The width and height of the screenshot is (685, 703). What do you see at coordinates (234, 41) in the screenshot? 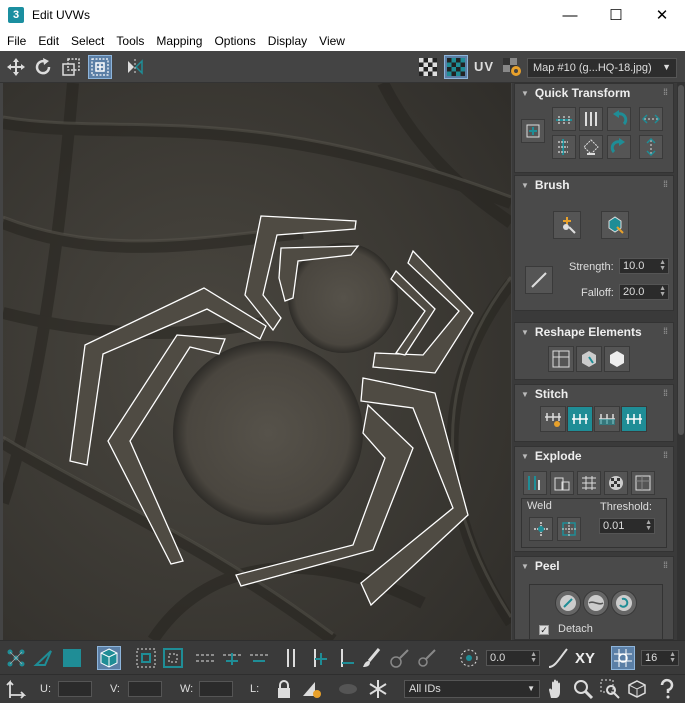
I see `menu-options: Options` at bounding box center [234, 41].